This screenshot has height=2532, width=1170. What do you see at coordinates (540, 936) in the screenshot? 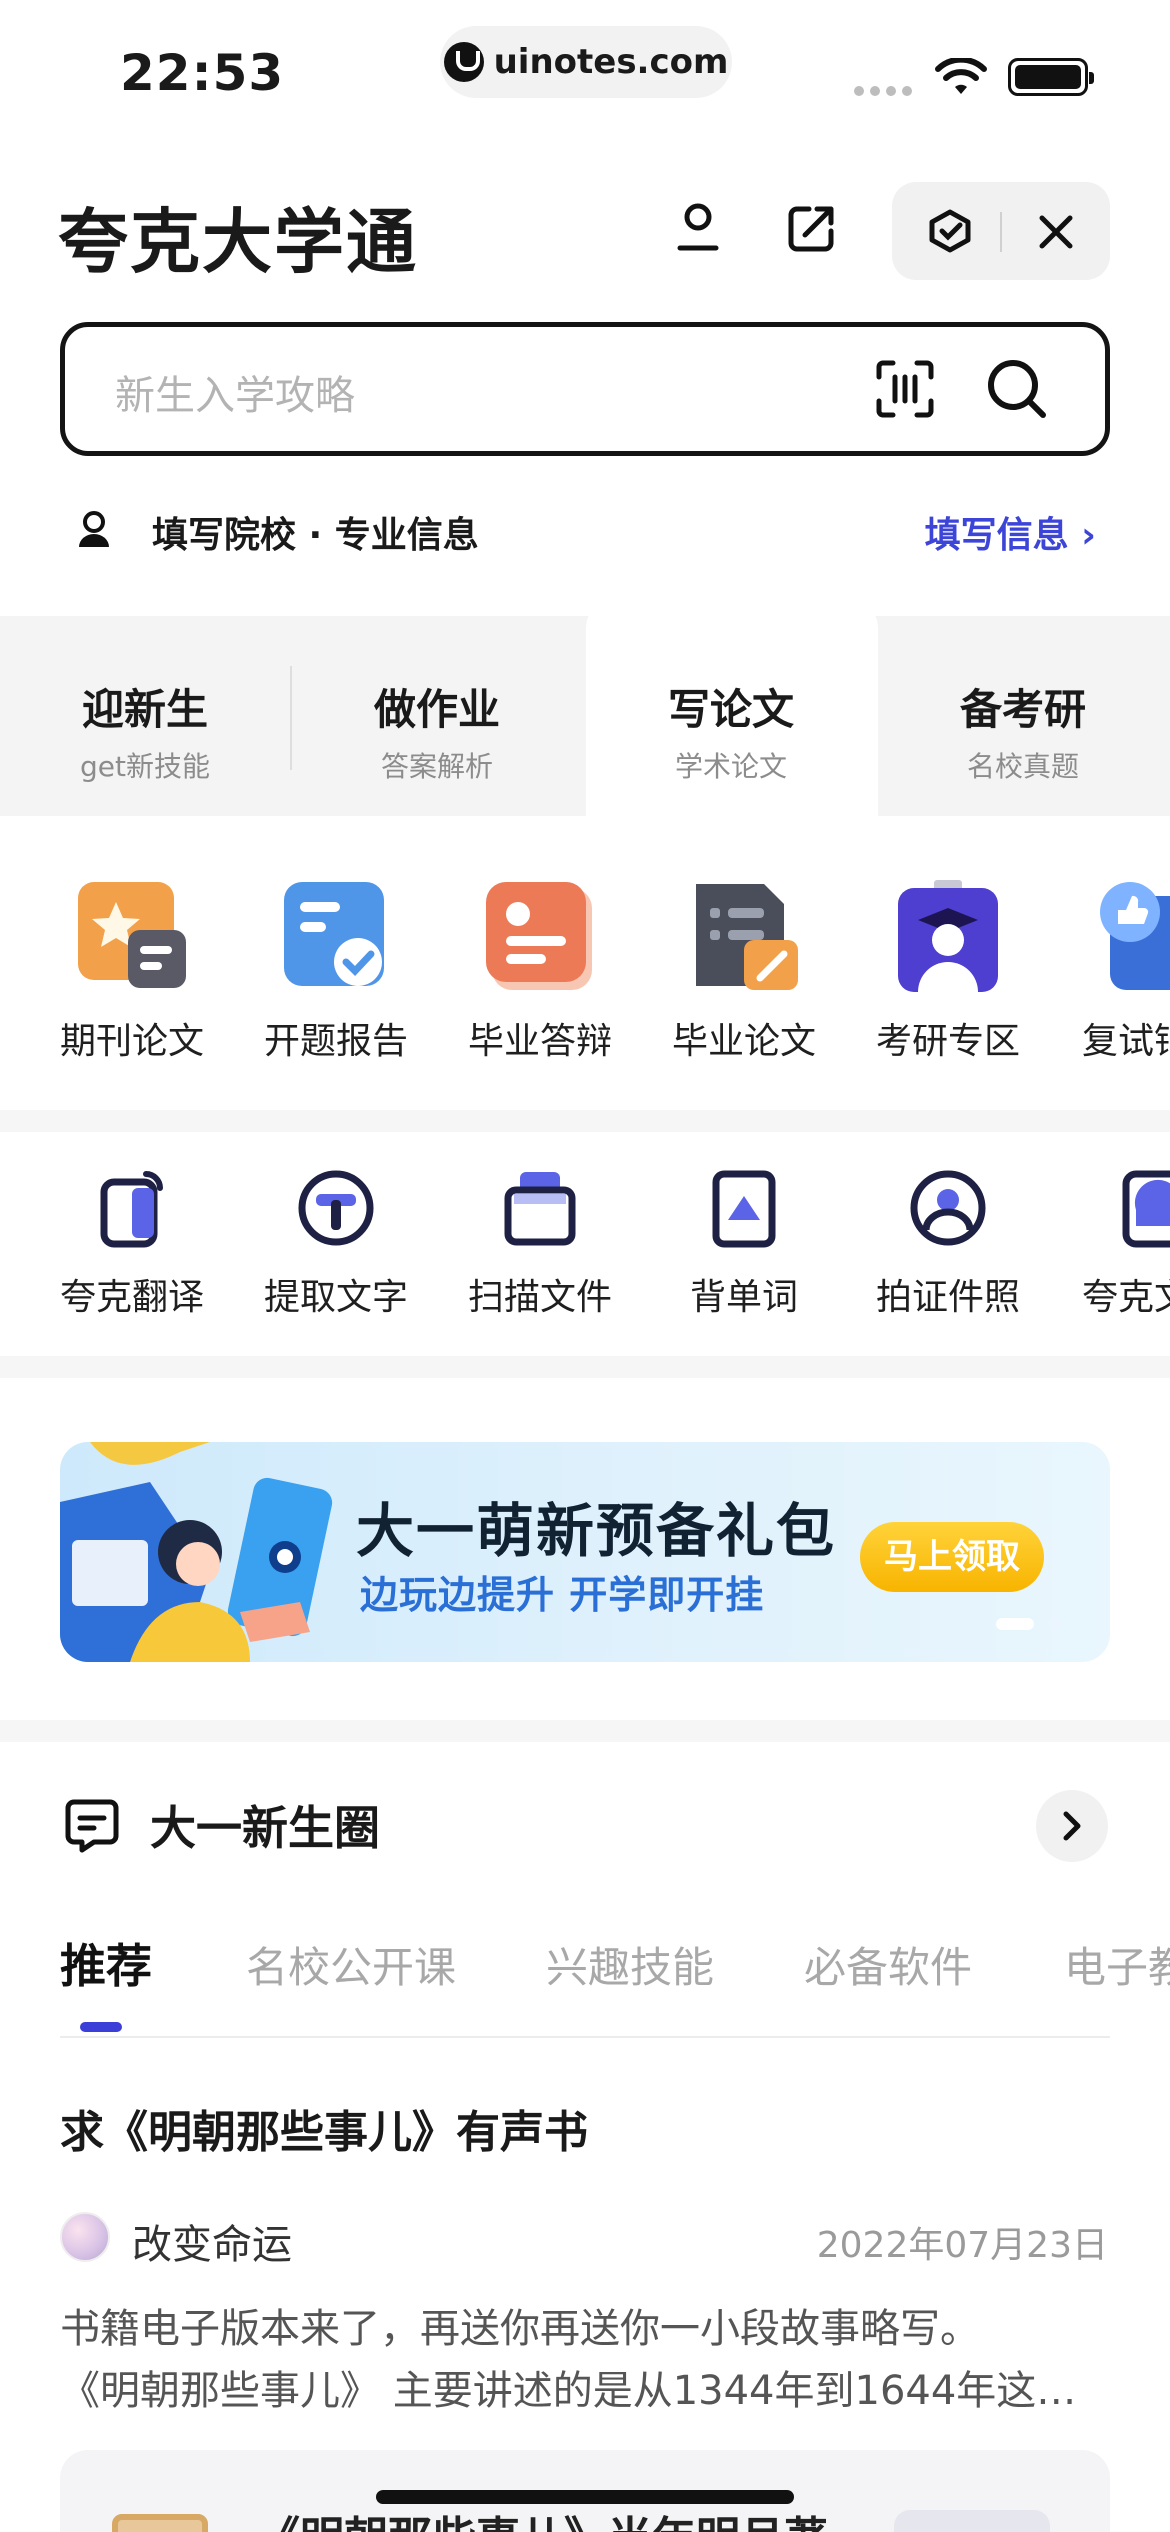
I see `graduation-defense-icon` at bounding box center [540, 936].